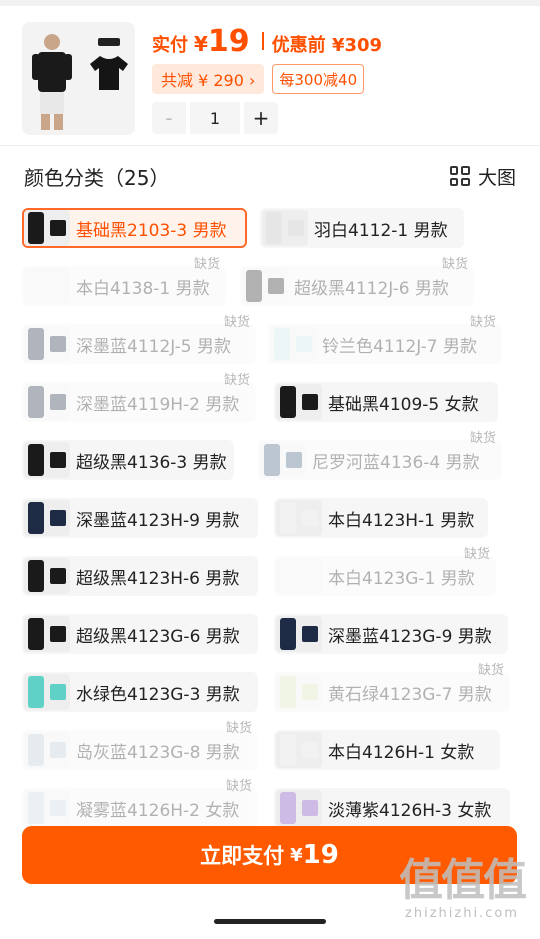 The height and width of the screenshot is (939, 540). What do you see at coordinates (462, 913) in the screenshot?
I see `watermark-url: zhizhizhi.com` at bounding box center [462, 913].